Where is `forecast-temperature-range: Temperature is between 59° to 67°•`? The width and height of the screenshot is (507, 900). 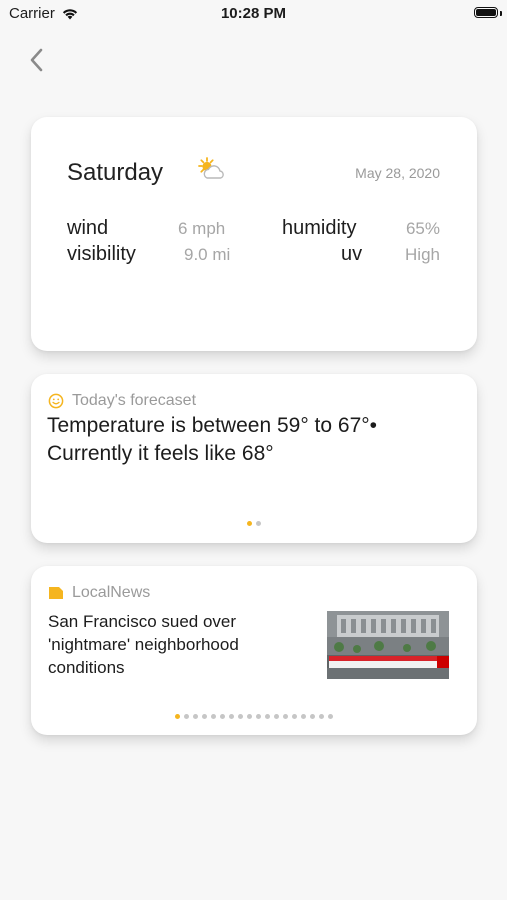
forecast-temperature-range: Temperature is between 59° to 67°• is located at coordinates (212, 425).